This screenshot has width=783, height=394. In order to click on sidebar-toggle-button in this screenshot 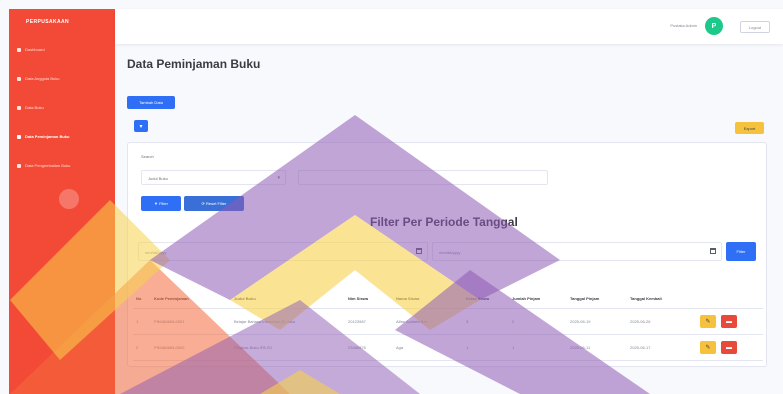, I will do `click(69, 199)`.